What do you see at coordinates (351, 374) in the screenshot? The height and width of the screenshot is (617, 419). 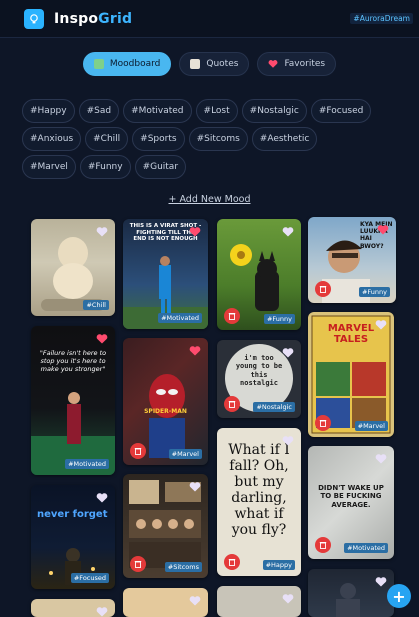 I see `mood-card: MARVEL TALES #Marvel` at bounding box center [351, 374].